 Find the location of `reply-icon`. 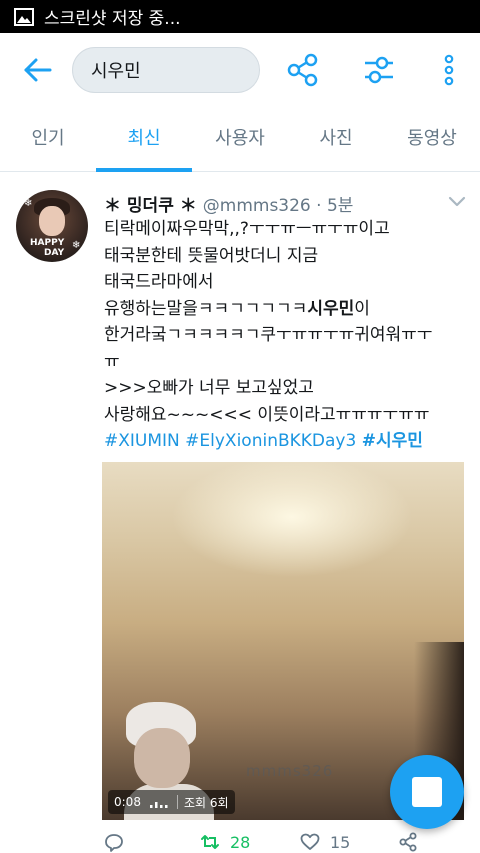

reply-icon is located at coordinates (114, 843).